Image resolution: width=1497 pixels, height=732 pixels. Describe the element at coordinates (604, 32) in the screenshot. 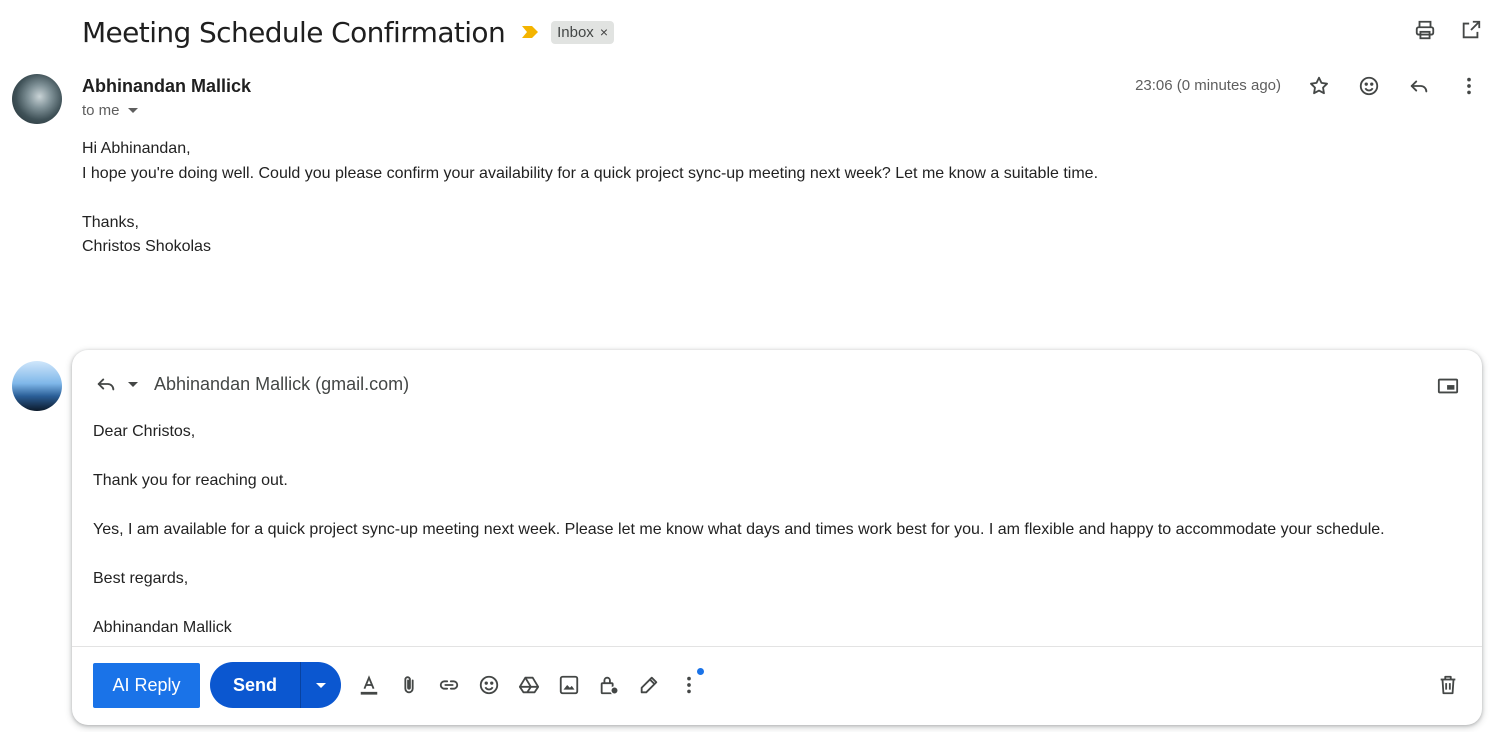

I see `remove-label-icon: ×` at that location.